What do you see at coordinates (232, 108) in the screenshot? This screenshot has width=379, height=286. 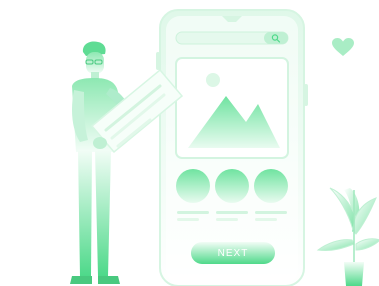 I see `image-card` at bounding box center [232, 108].